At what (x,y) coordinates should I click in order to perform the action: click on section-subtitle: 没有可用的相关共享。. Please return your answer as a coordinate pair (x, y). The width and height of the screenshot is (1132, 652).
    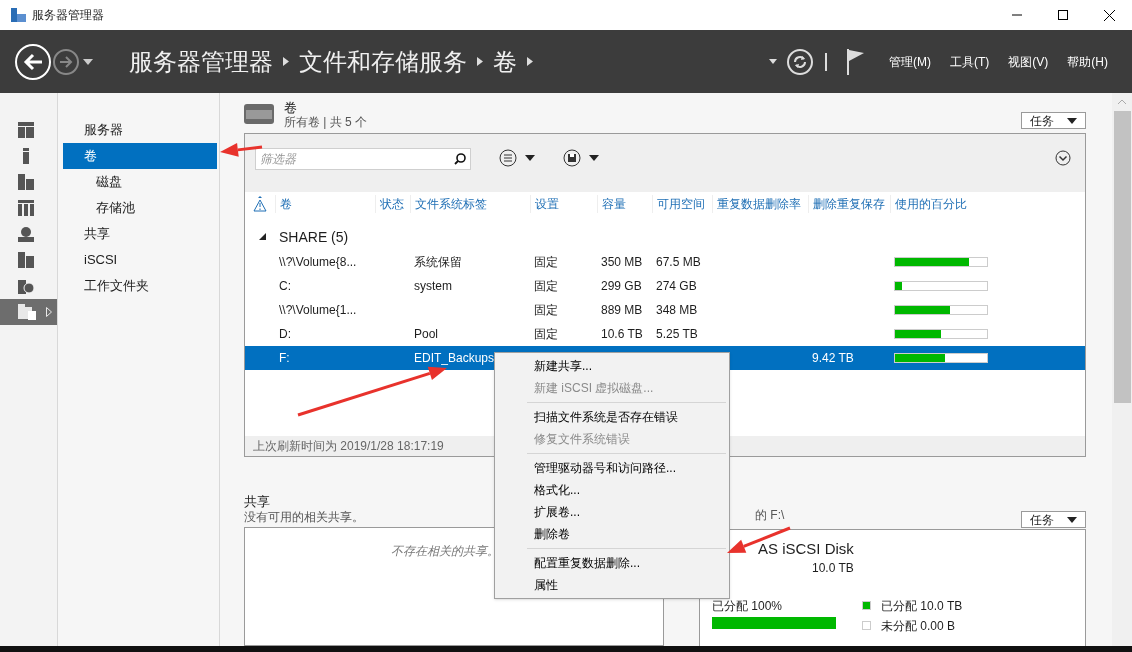
    Looking at the image, I should click on (304, 517).